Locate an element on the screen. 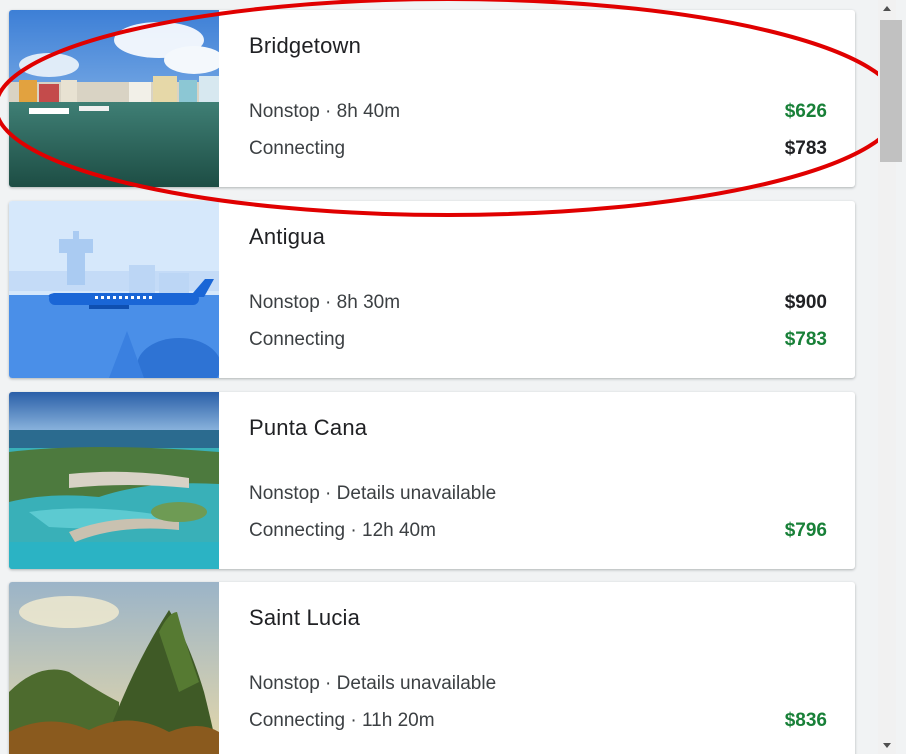 The image size is (906, 754). saint-lucia-pitons-photo is located at coordinates (114, 668).